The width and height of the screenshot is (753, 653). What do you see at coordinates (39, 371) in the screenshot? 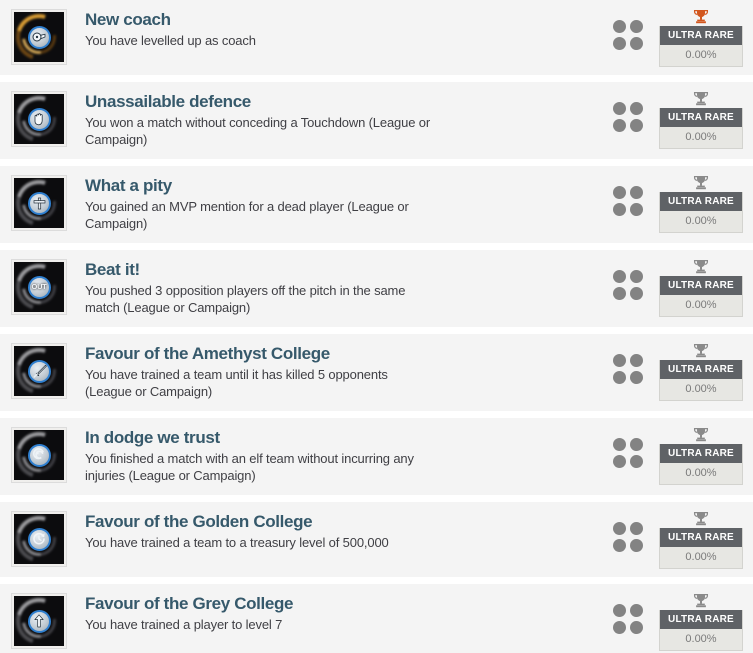
I see `amethyst-swirl-icon` at bounding box center [39, 371].